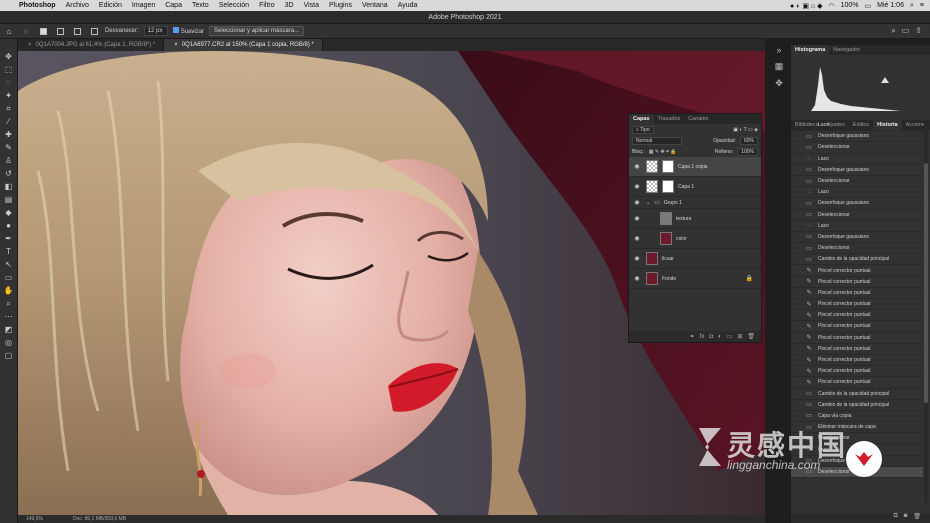 The width and height of the screenshot is (930, 523). Describe the element at coordinates (9, 57) in the screenshot. I see `move-tool-icon: ✥` at that location.